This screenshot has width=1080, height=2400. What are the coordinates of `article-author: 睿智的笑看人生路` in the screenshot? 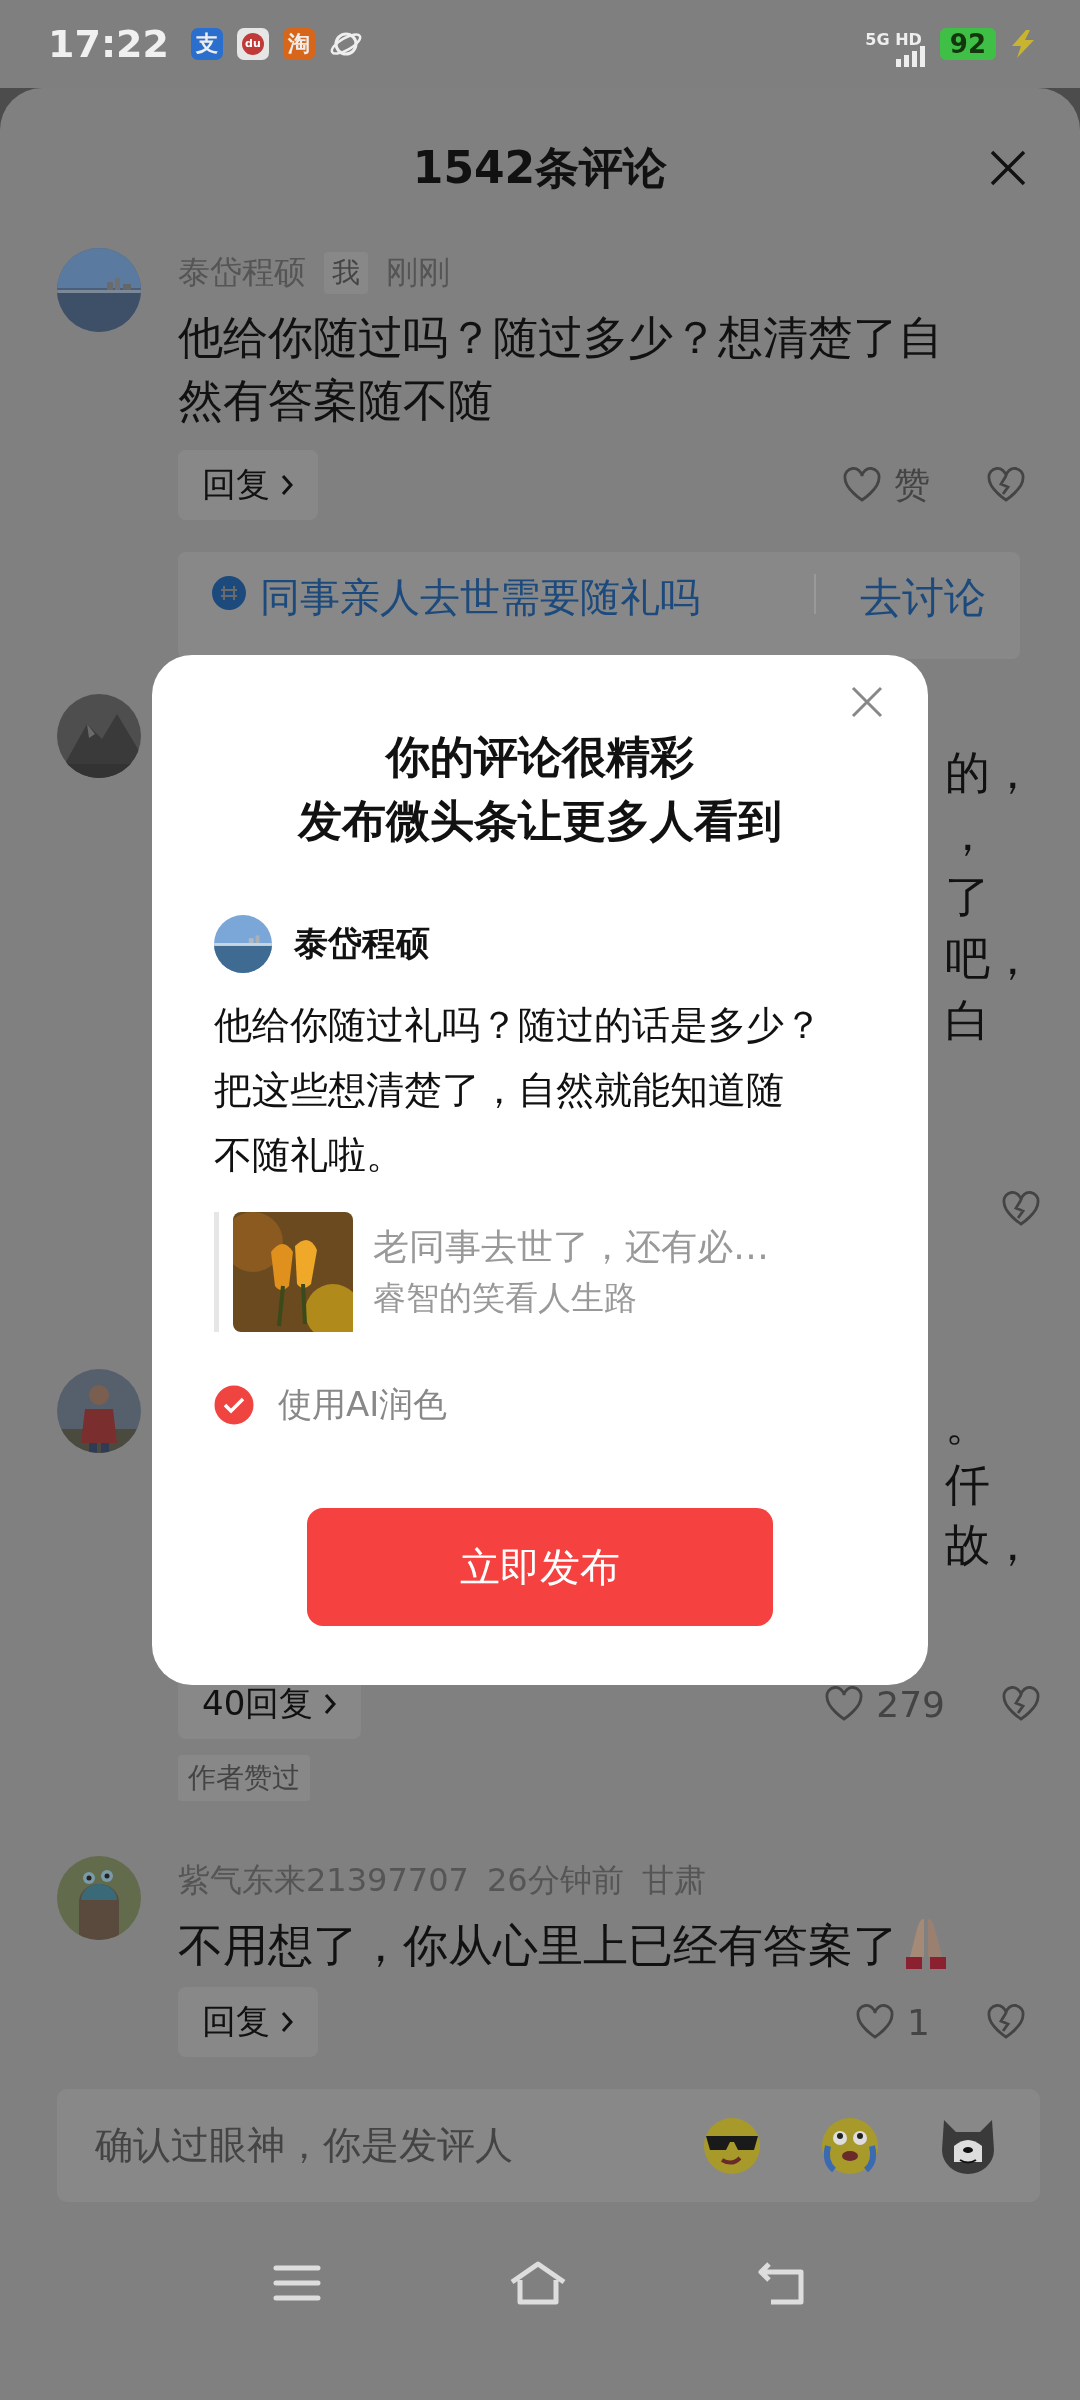 It's located at (505, 1298).